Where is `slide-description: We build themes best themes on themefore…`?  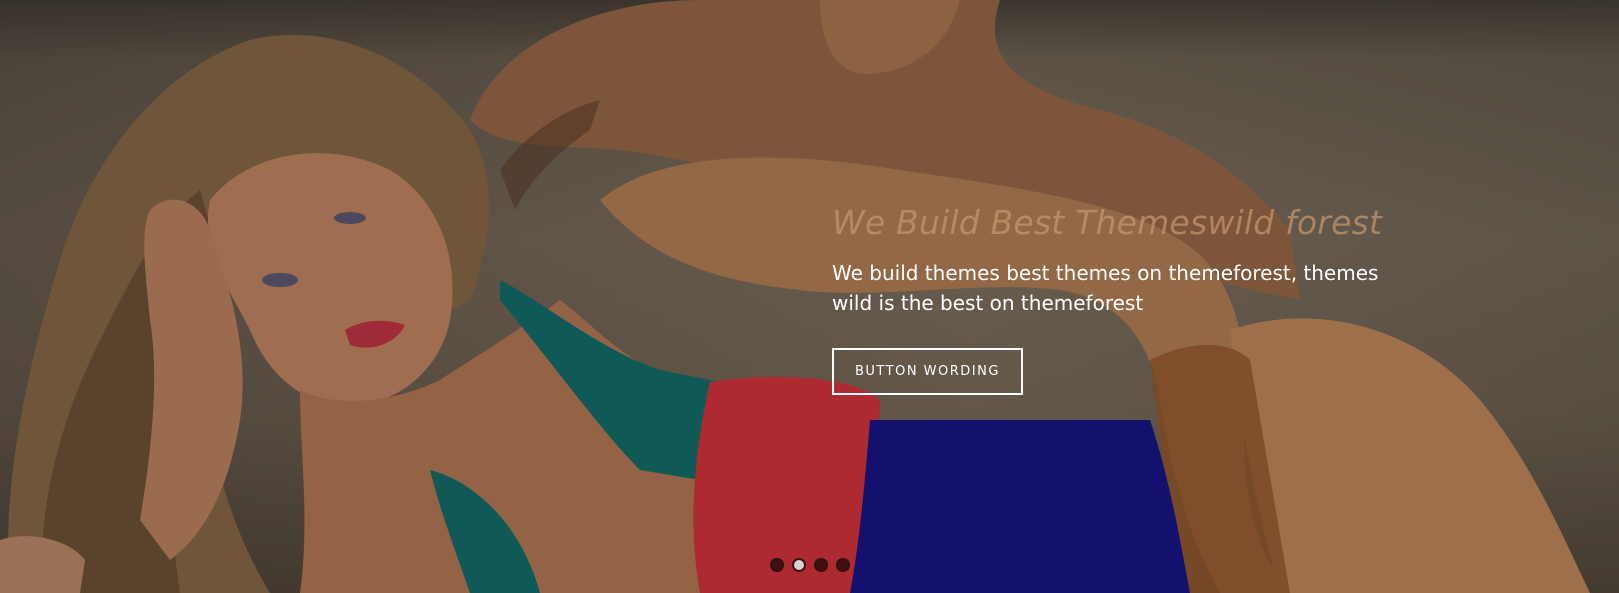 slide-description: We build themes best themes on themefore… is located at coordinates (1105, 288).